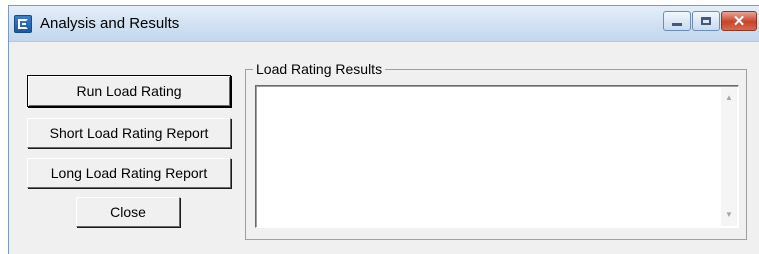 Image resolution: width=759 pixels, height=254 pixels. What do you see at coordinates (128, 212) in the screenshot?
I see `close-button: Close` at bounding box center [128, 212].